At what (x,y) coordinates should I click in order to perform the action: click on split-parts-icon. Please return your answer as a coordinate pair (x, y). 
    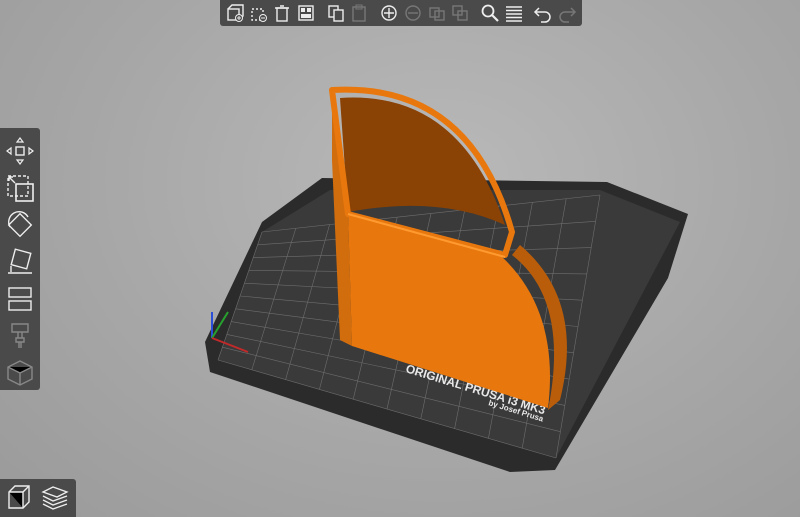
    Looking at the image, I should click on (461, 13).